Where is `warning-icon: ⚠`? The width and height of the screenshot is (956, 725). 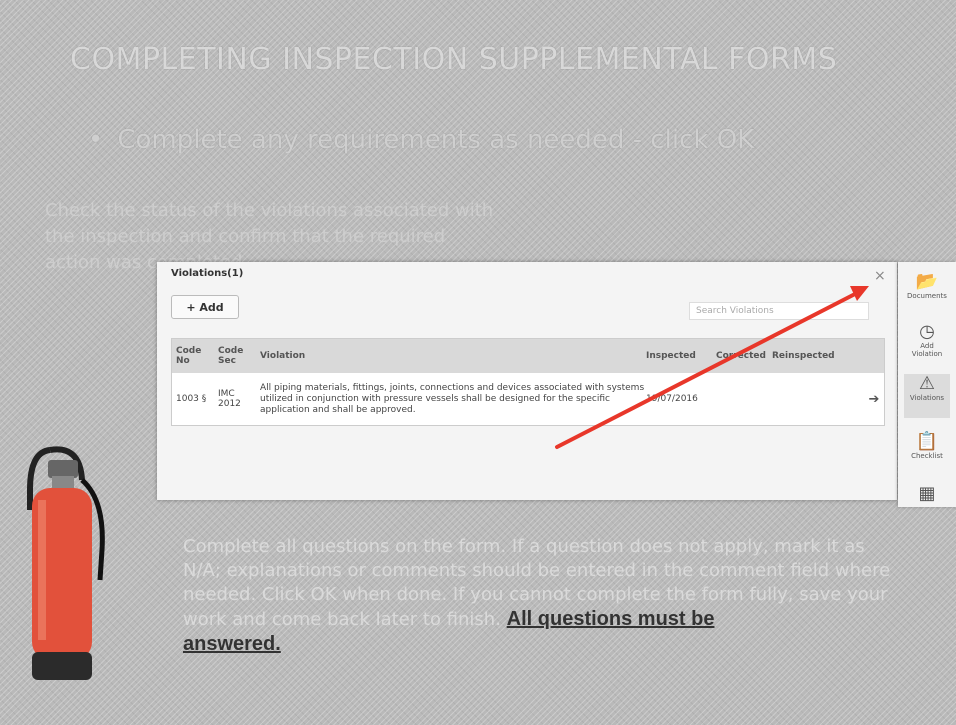
warning-icon: ⚠ is located at coordinates (927, 383).